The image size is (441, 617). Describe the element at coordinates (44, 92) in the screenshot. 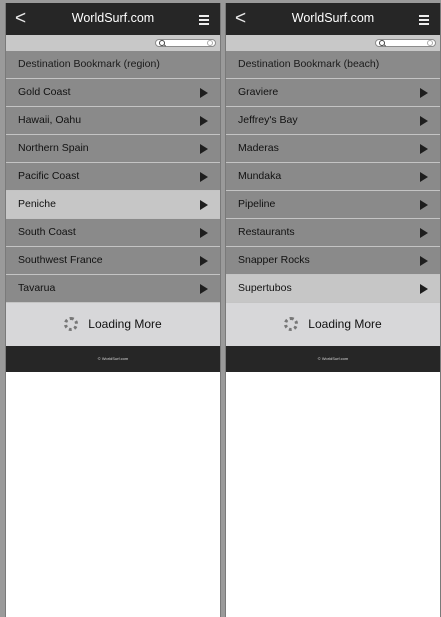

I see `list-item-label: Gold Coast` at that location.